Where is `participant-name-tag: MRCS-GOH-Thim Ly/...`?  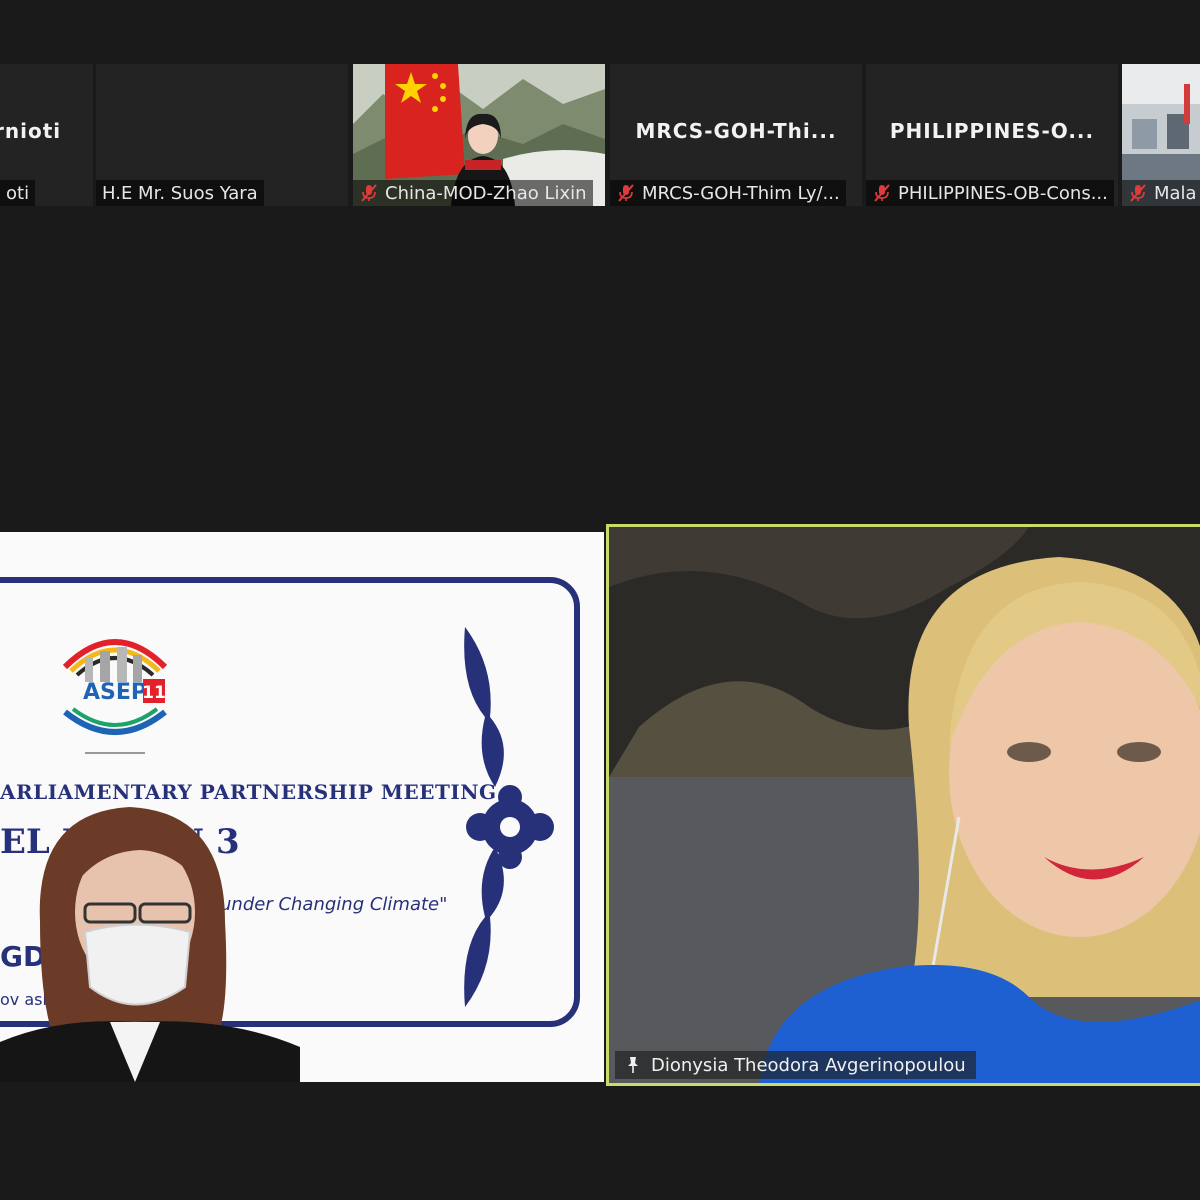 participant-name-tag: MRCS-GOH-Thim Ly/... is located at coordinates (728, 193).